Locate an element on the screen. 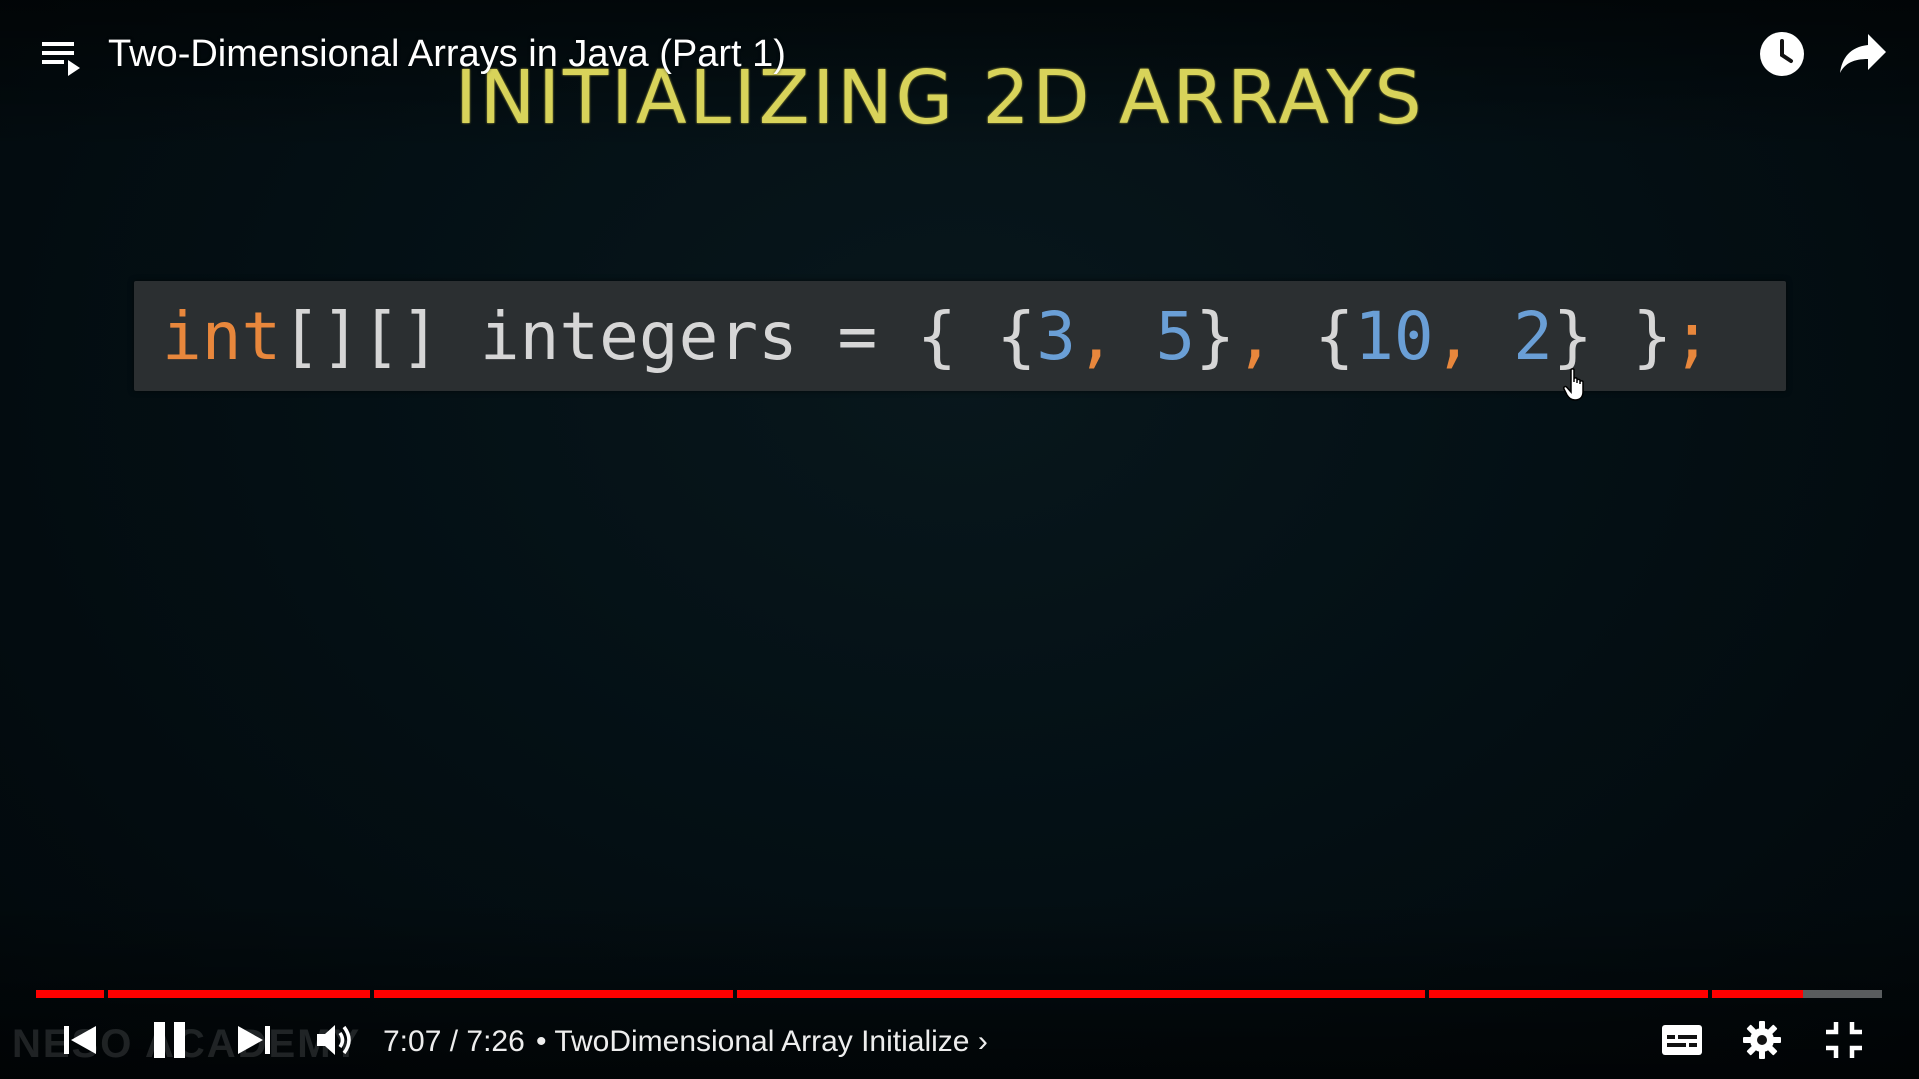  code-number: 2 is located at coordinates (1533, 336).